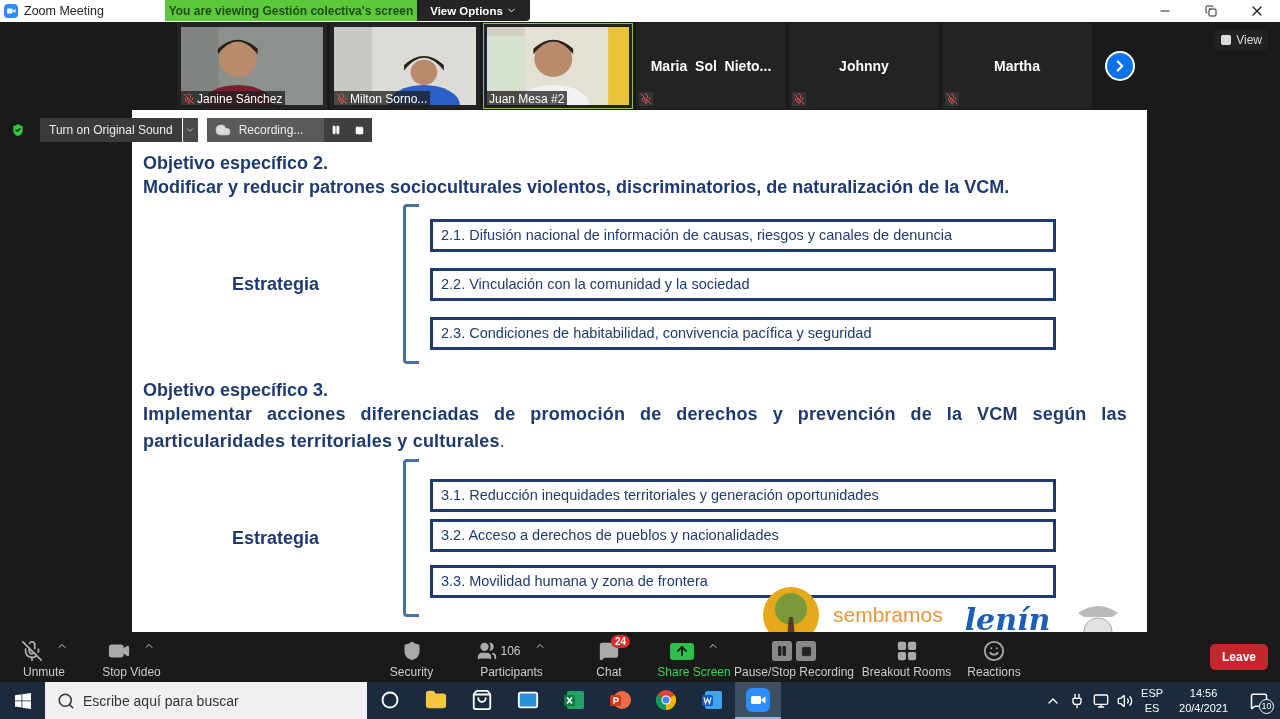  Describe the element at coordinates (712, 699) in the screenshot. I see `document-icon` at that location.